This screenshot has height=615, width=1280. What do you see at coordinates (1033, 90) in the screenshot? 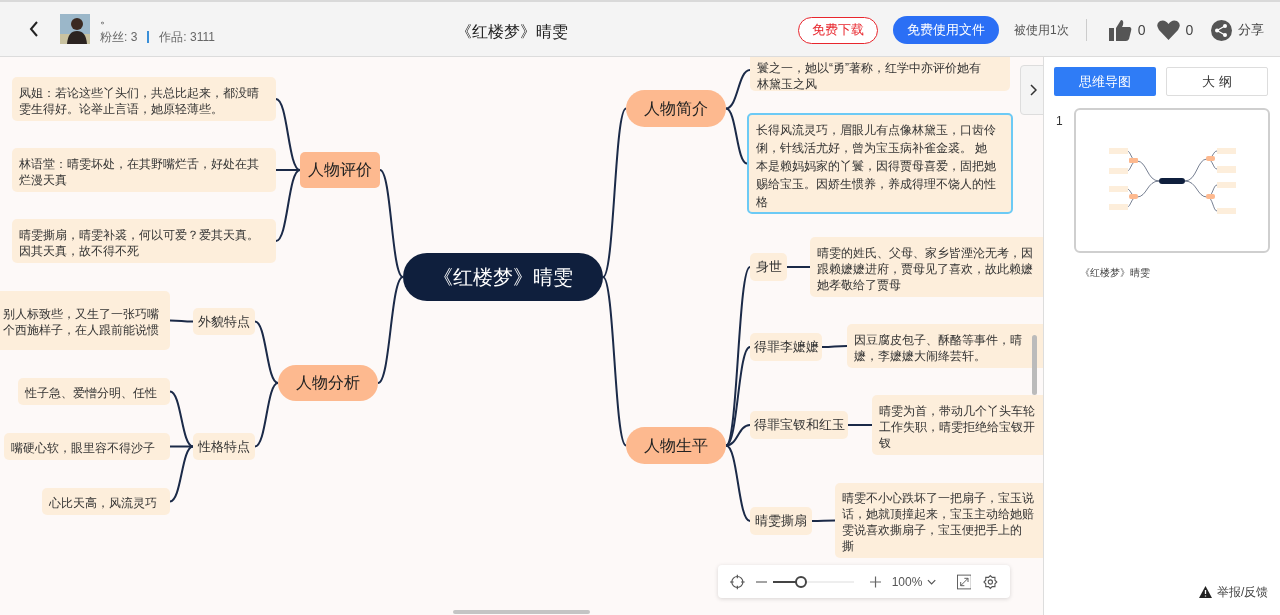
I see `chevron-right-icon` at bounding box center [1033, 90].